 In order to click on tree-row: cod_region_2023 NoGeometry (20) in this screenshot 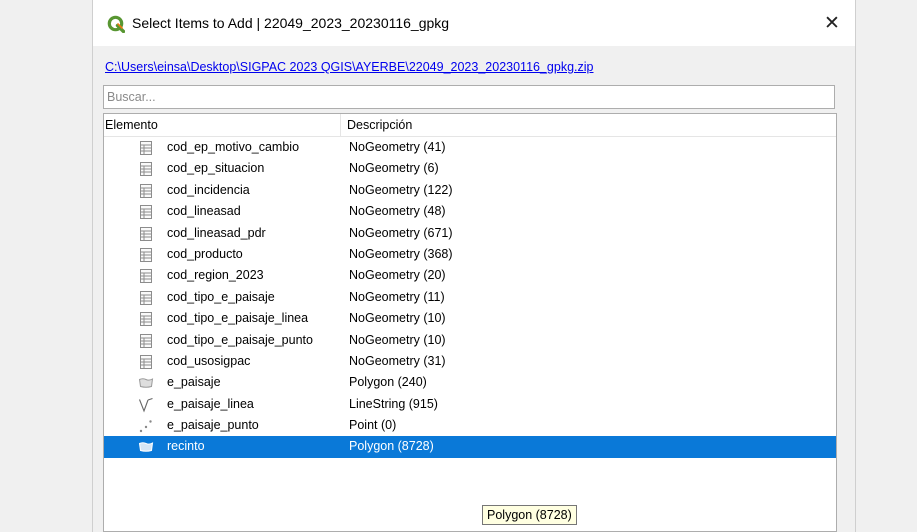, I will do `click(470, 275)`.